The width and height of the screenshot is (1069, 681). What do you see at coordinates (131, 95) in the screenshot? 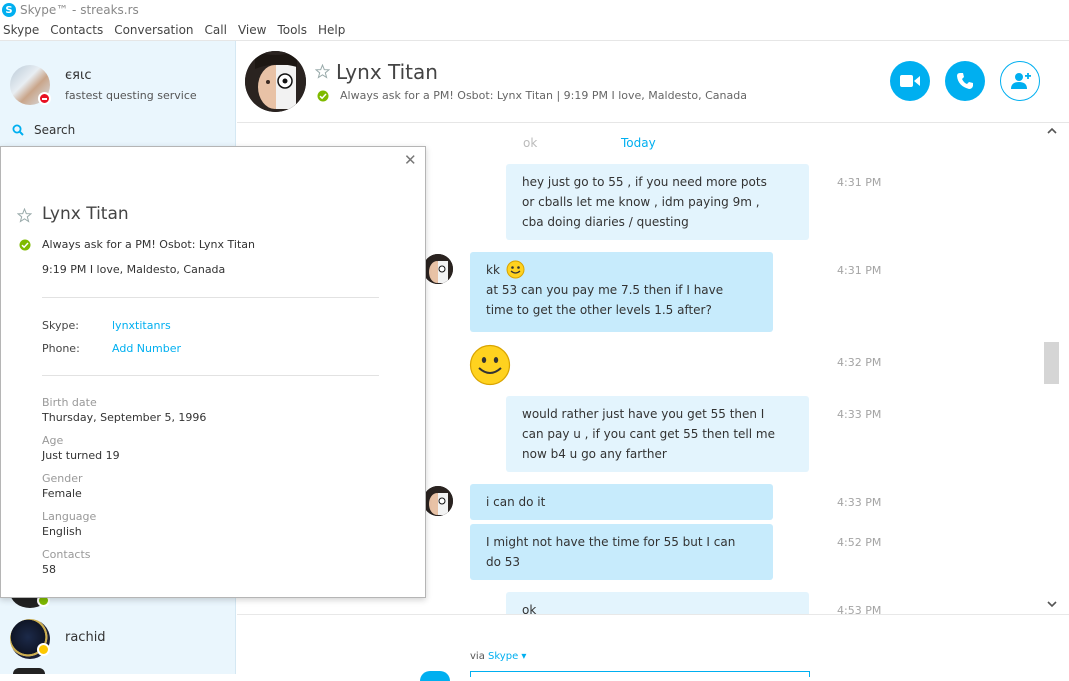
I see `my-mood-message: fastest questing service` at bounding box center [131, 95].